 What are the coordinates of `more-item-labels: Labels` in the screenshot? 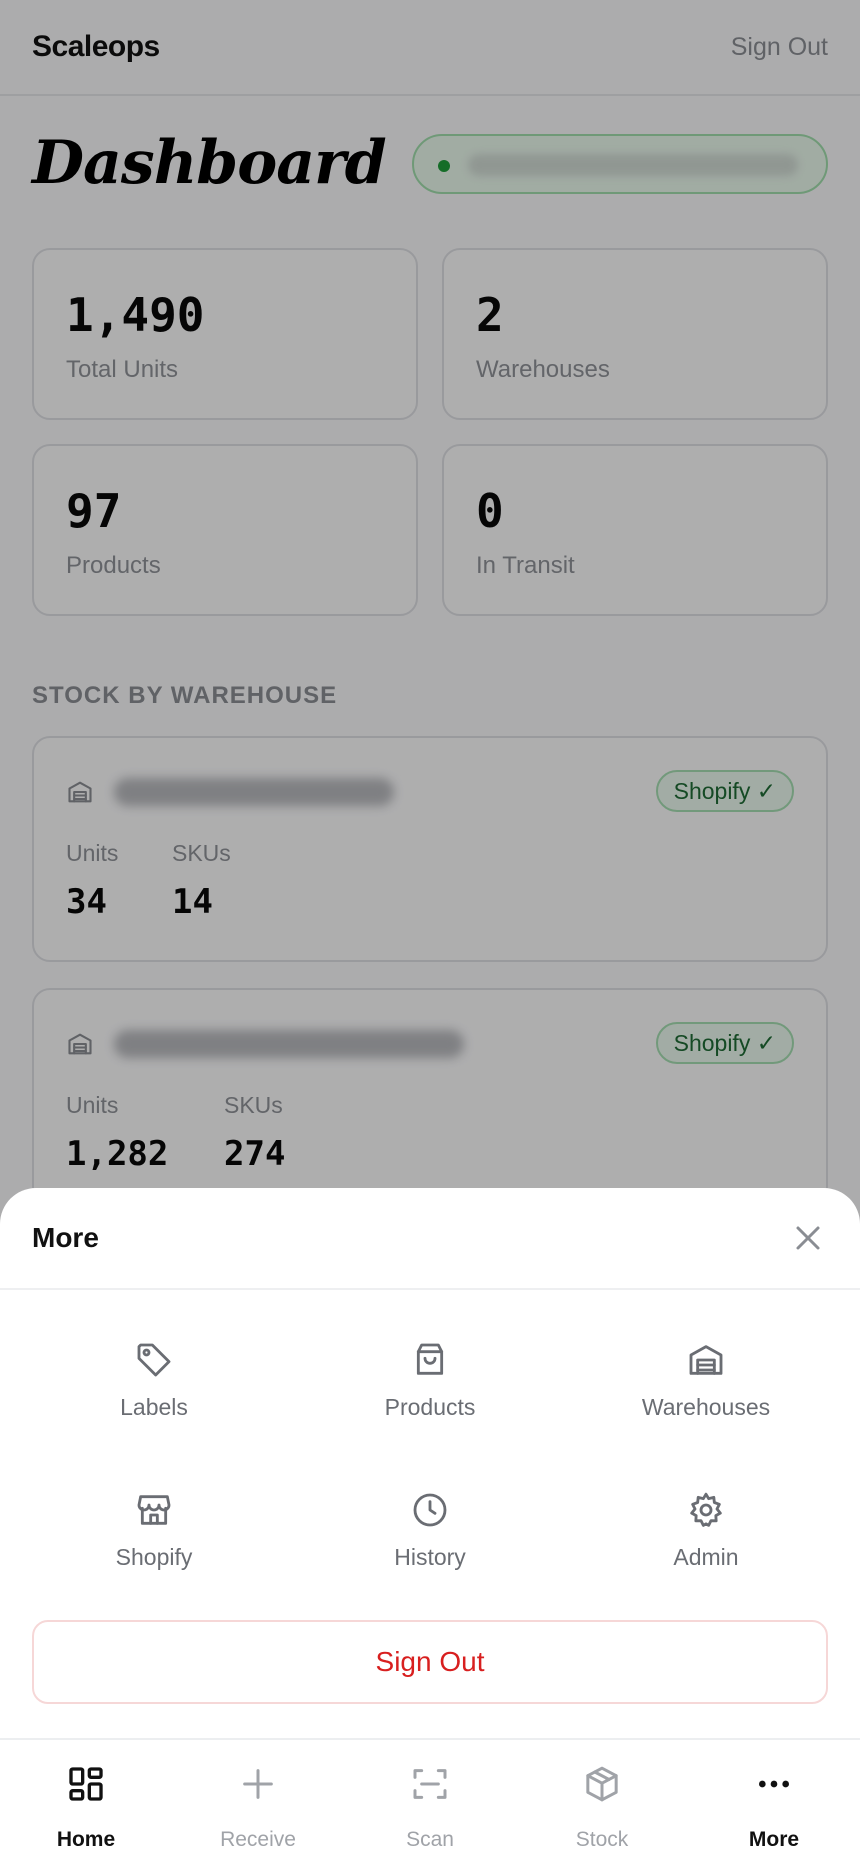 It's located at (154, 1400).